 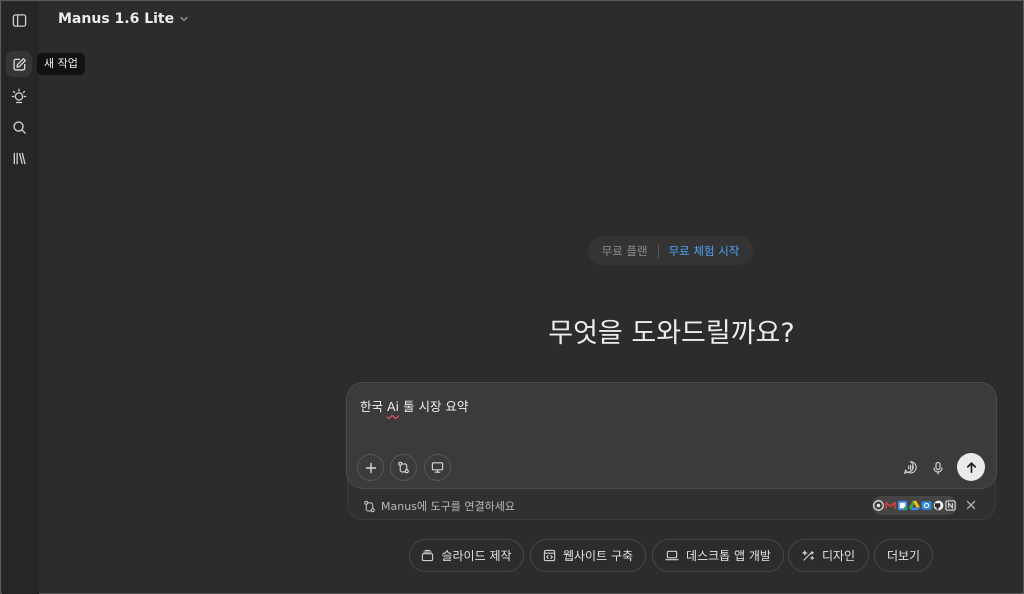 I want to click on search-button, so click(x=19, y=127).